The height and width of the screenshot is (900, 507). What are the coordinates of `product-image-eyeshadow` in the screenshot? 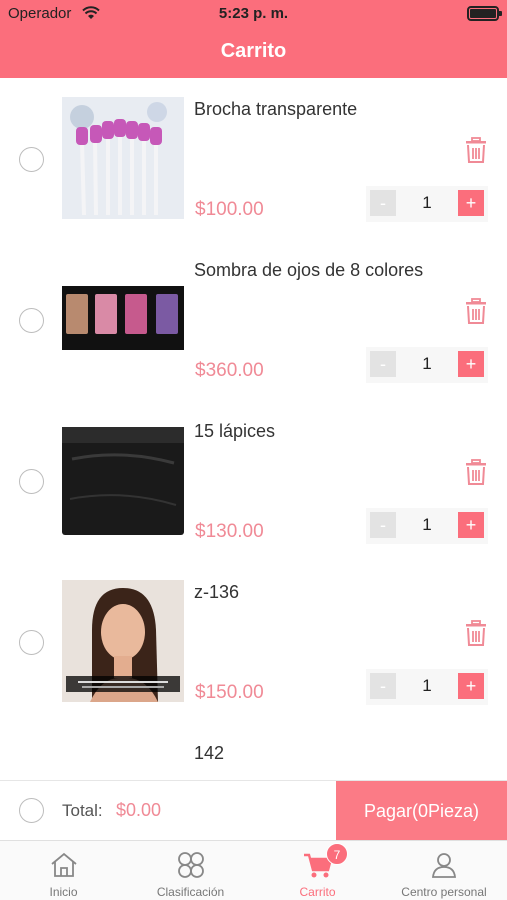 It's located at (123, 319).